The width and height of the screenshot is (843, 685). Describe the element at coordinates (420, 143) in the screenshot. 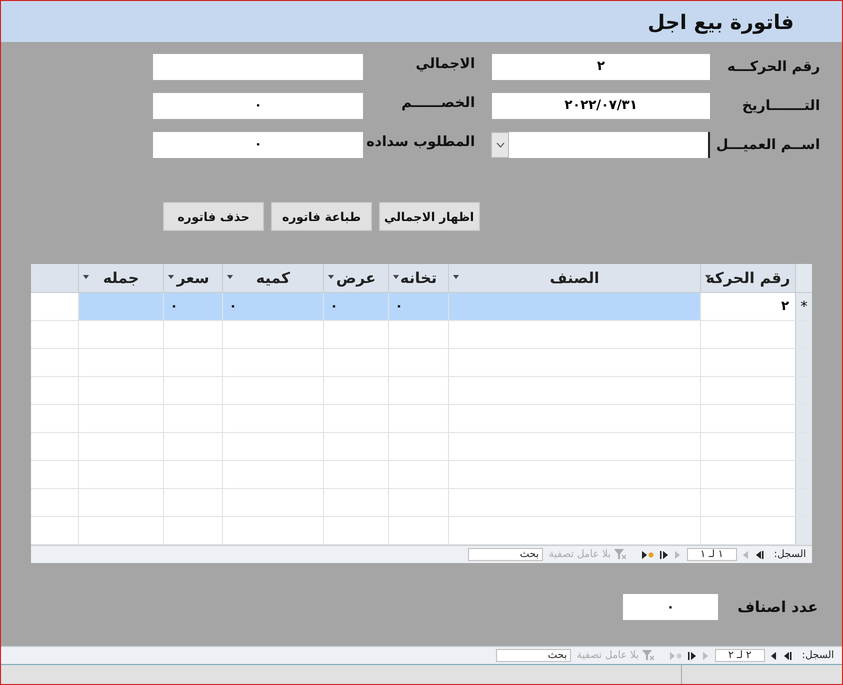

I see `field-label: المطلوب سداده` at that location.